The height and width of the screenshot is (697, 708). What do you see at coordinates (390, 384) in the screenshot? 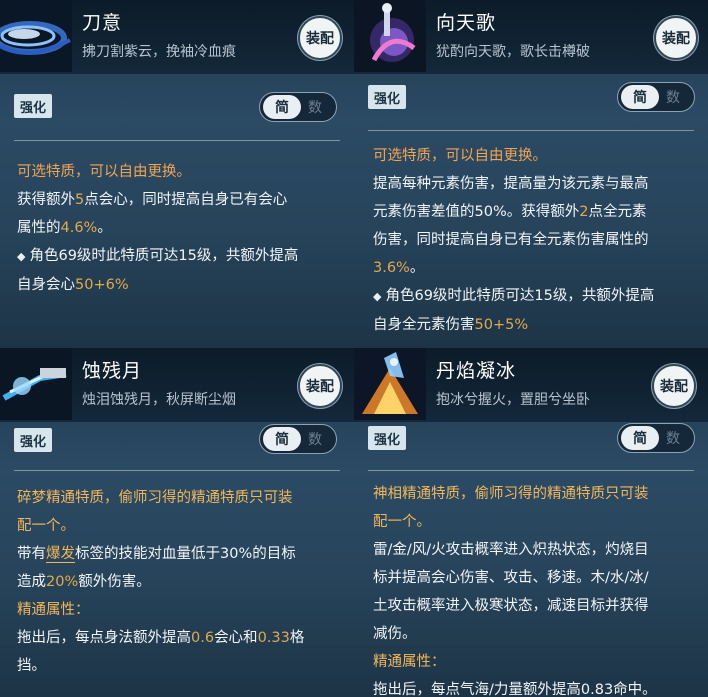
I see `fire-ice-icon` at bounding box center [390, 384].